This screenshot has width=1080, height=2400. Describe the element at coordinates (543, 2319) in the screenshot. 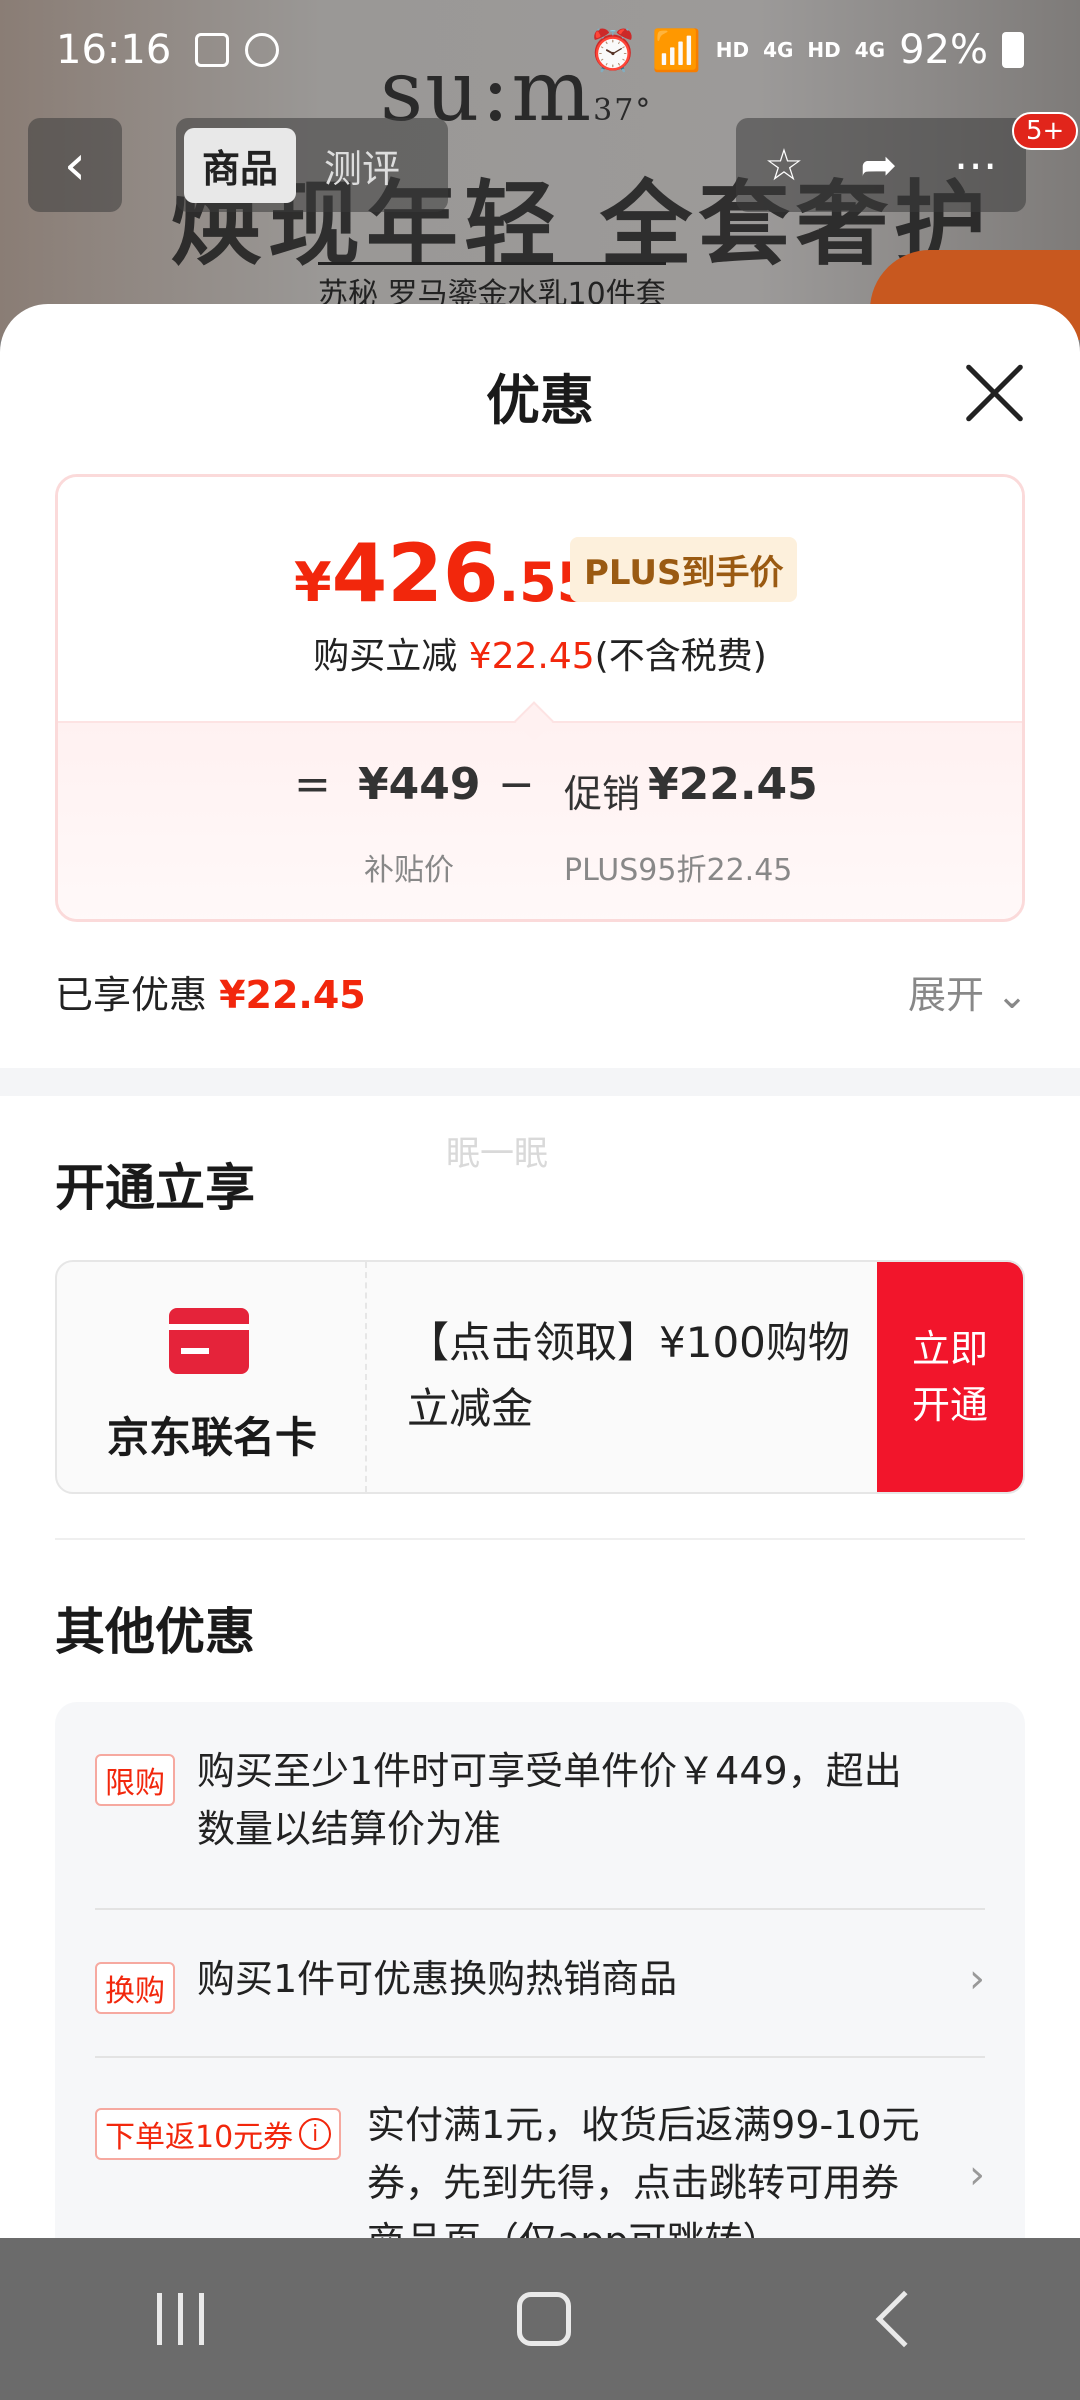

I see `home-icon` at that location.